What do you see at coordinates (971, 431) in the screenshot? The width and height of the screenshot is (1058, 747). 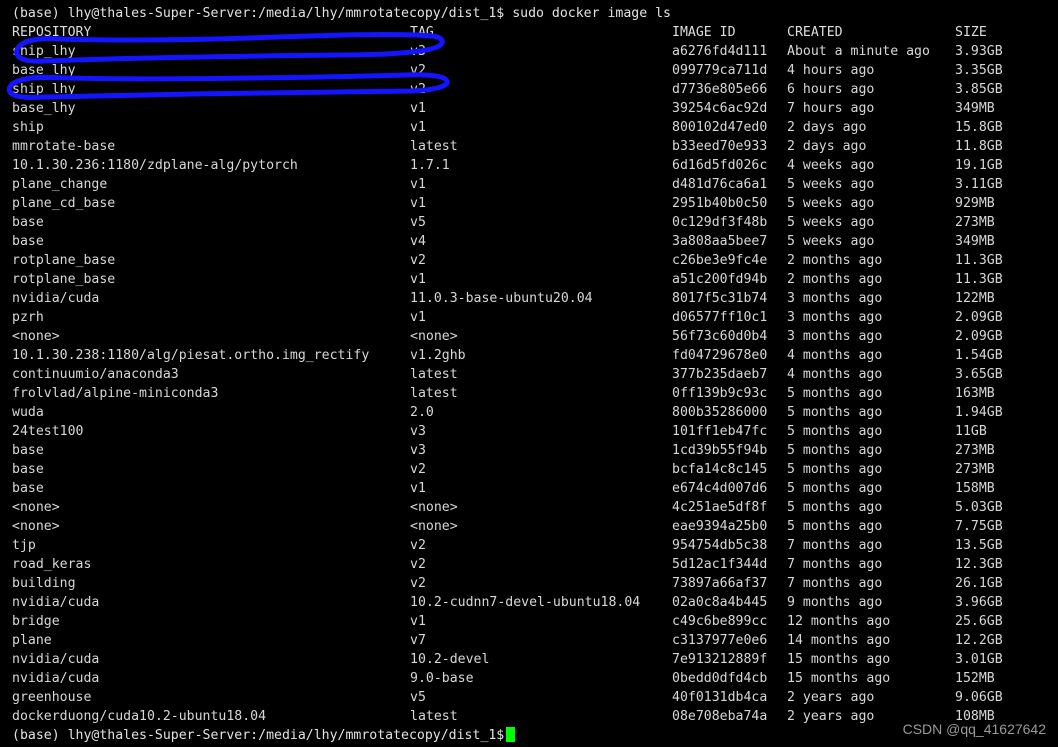 I see `cell-size: 11GB` at bounding box center [971, 431].